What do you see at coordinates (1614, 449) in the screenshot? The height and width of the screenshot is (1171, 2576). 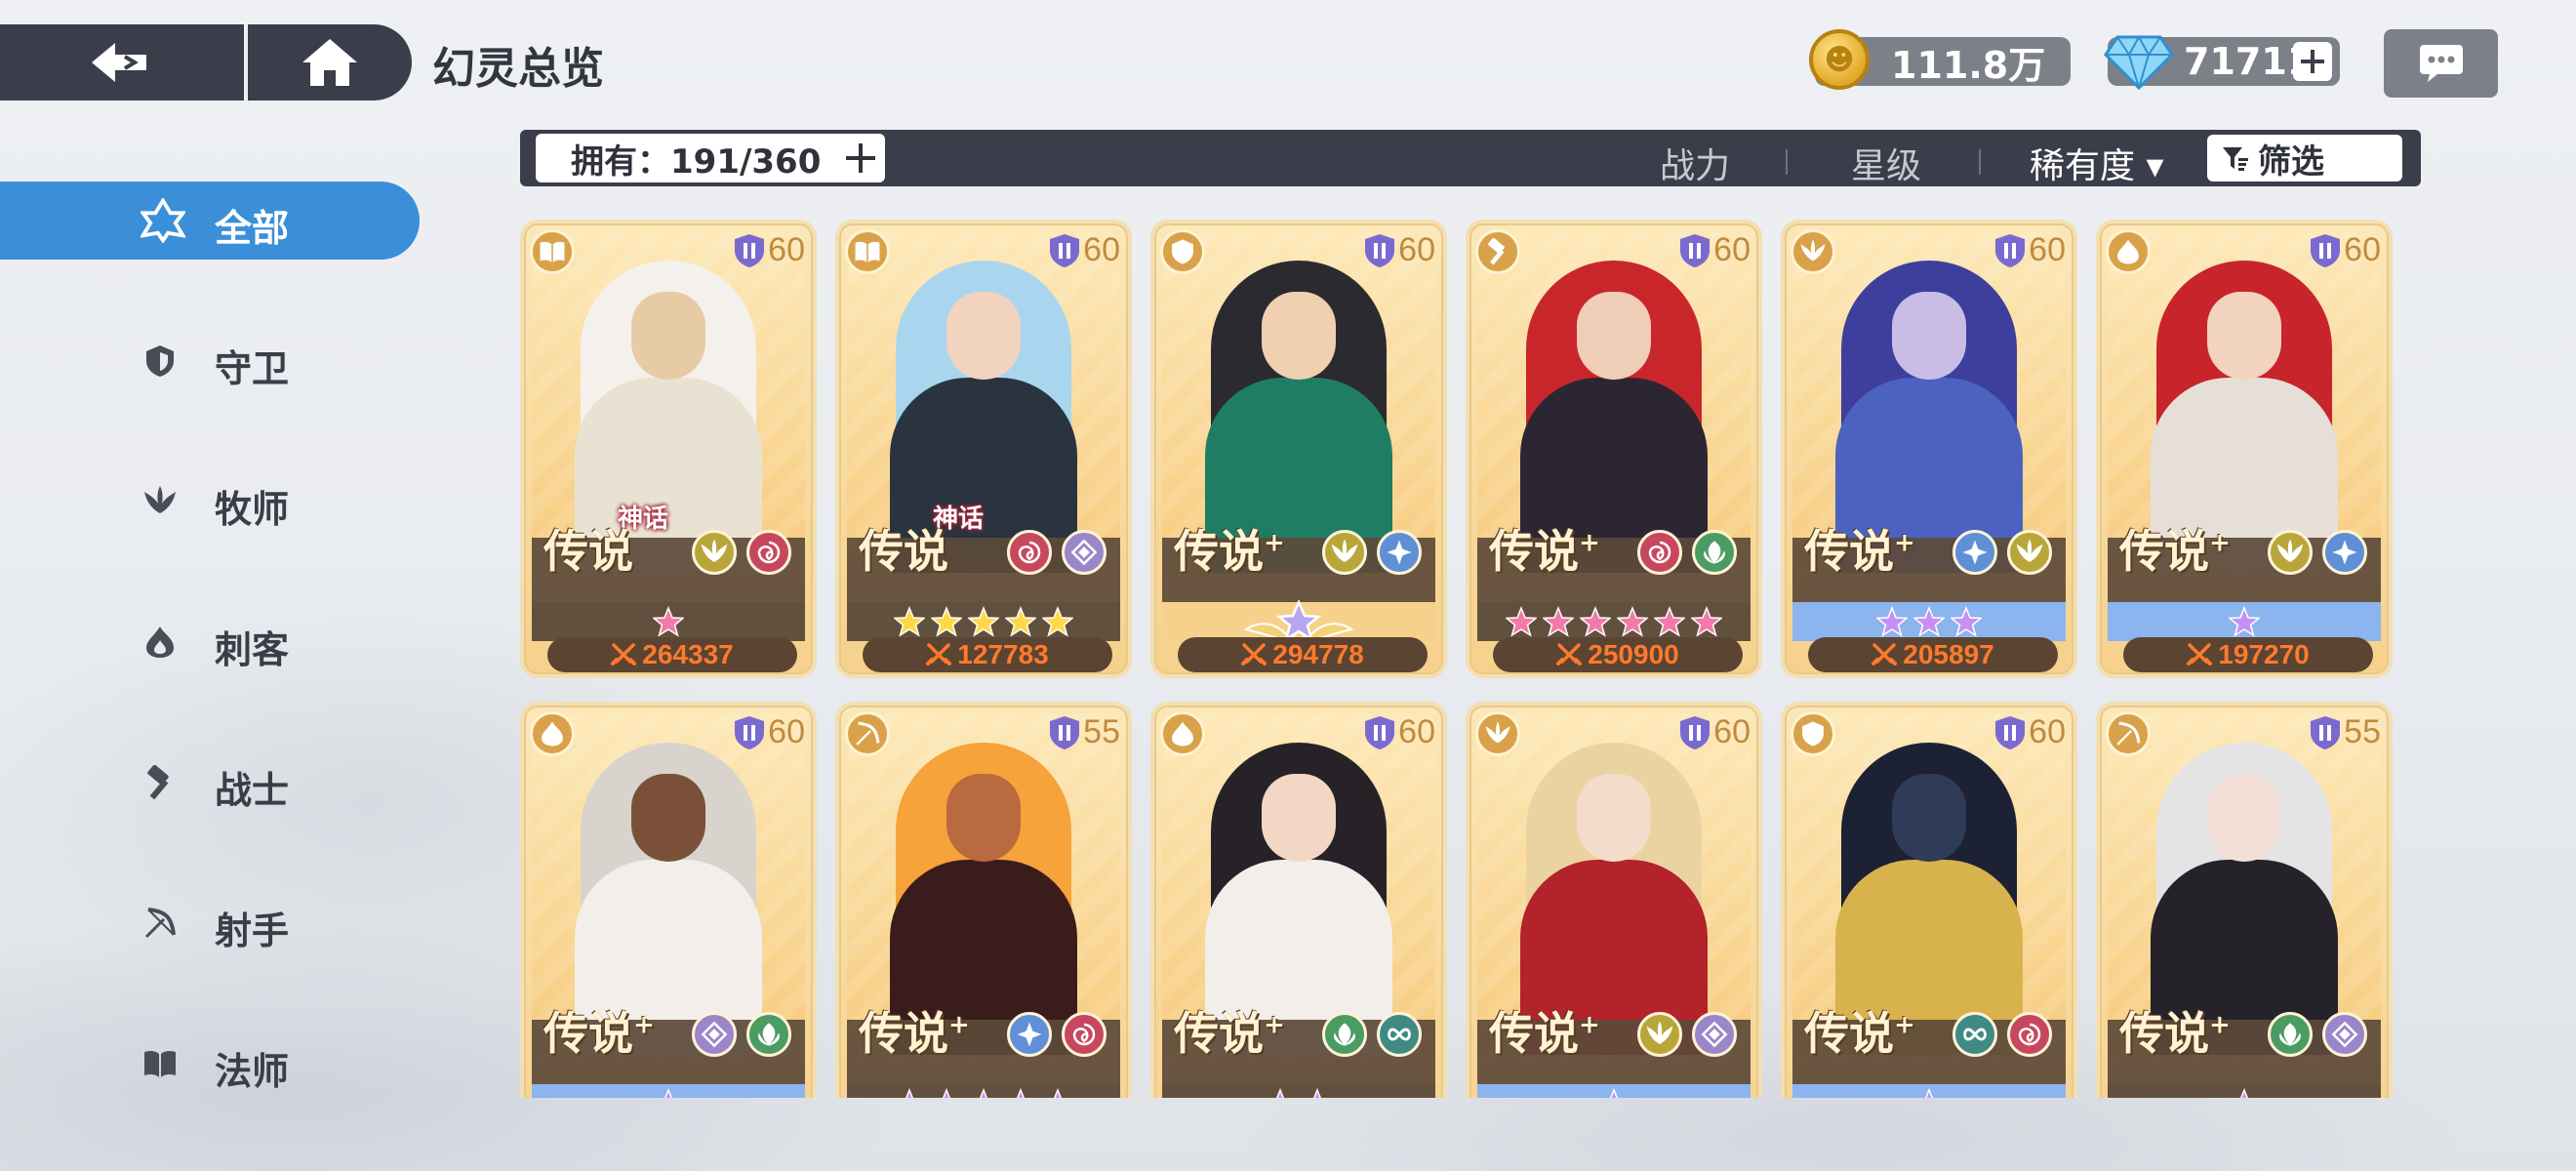 I see `hero-card: 60 传说+ 250900` at bounding box center [1614, 449].